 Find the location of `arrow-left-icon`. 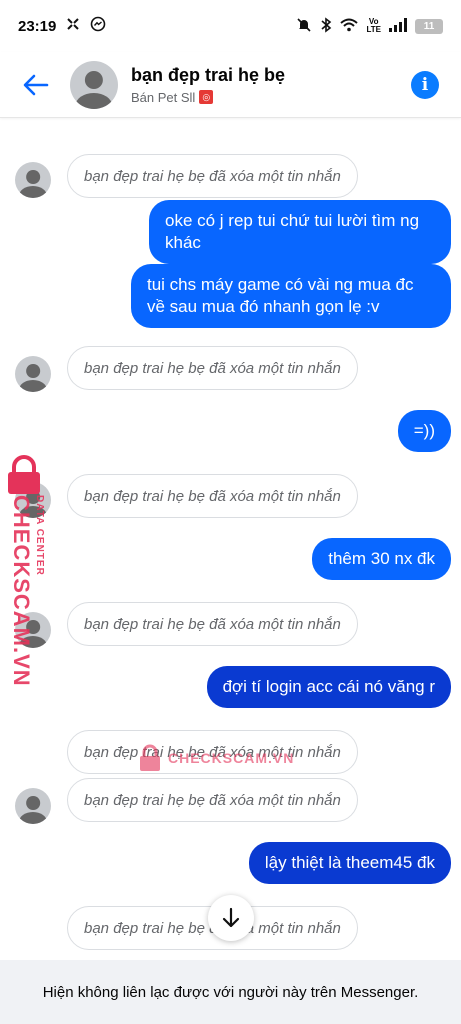

arrow-left-icon is located at coordinates (36, 84).